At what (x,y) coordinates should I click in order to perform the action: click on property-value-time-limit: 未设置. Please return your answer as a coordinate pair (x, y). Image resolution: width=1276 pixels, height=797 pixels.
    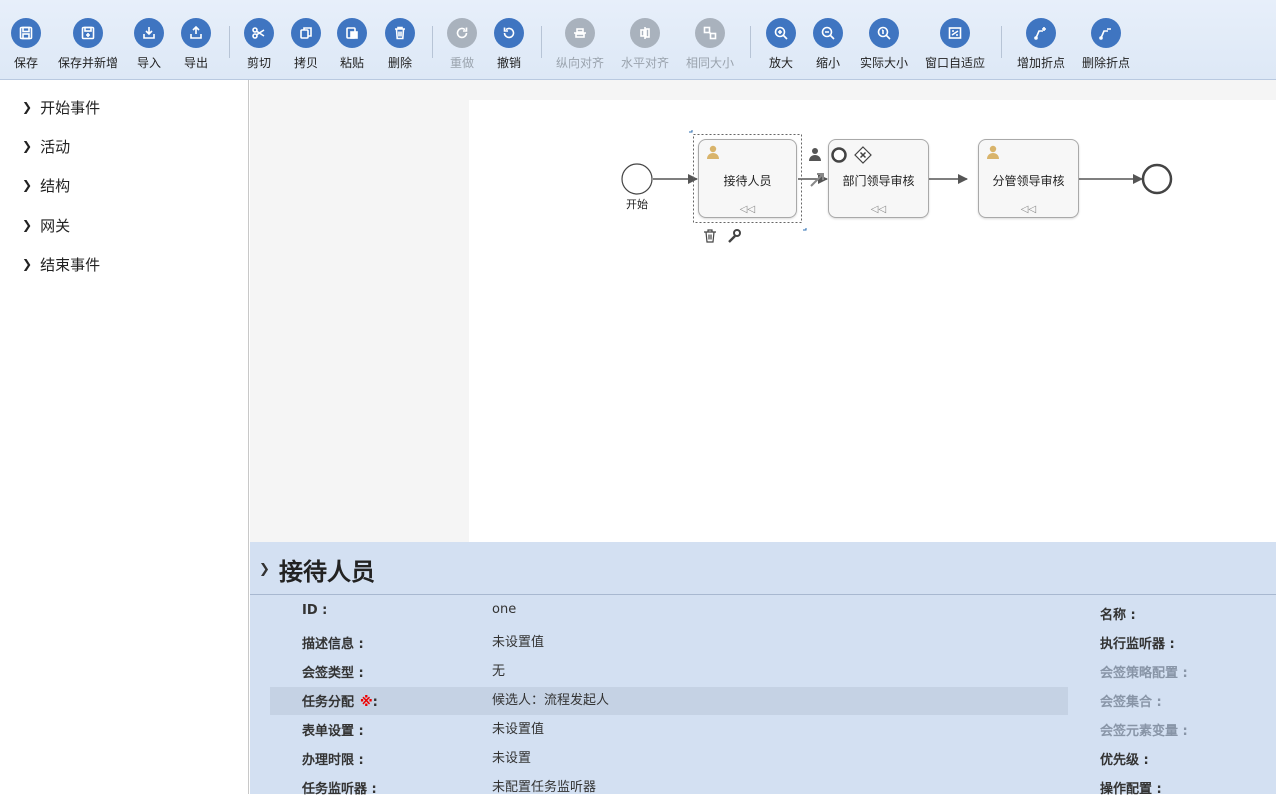
    Looking at the image, I should click on (511, 756).